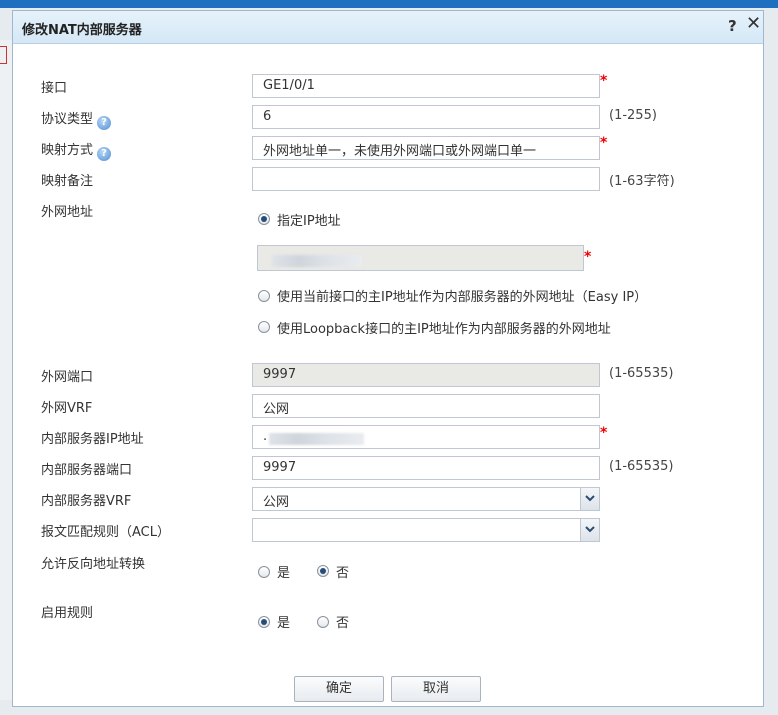 The width and height of the screenshot is (778, 715). Describe the element at coordinates (339, 689) in the screenshot. I see `ok-button: 确定` at that location.